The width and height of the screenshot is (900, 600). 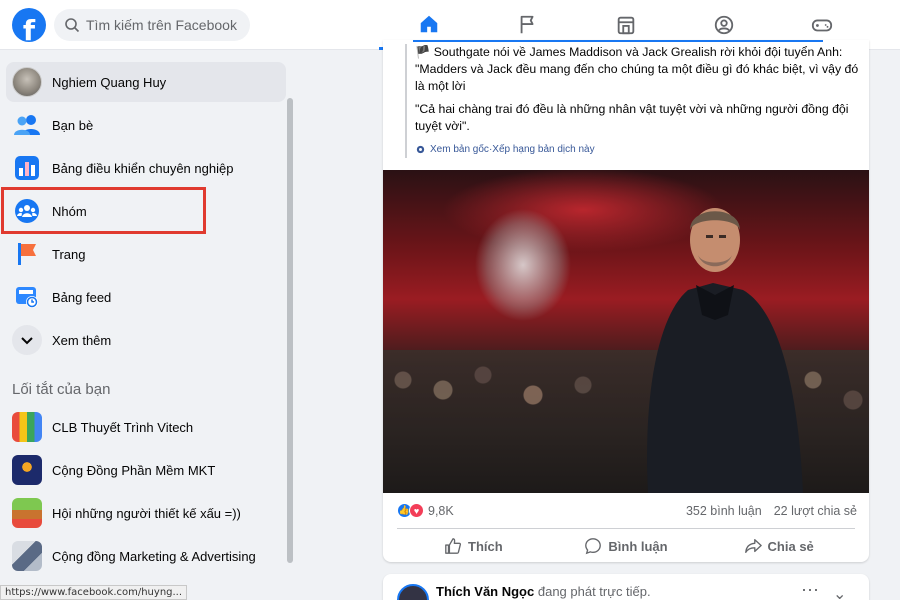 I want to click on shortcut-label: CLB Thuyết Trình Vitech, so click(x=123, y=427).